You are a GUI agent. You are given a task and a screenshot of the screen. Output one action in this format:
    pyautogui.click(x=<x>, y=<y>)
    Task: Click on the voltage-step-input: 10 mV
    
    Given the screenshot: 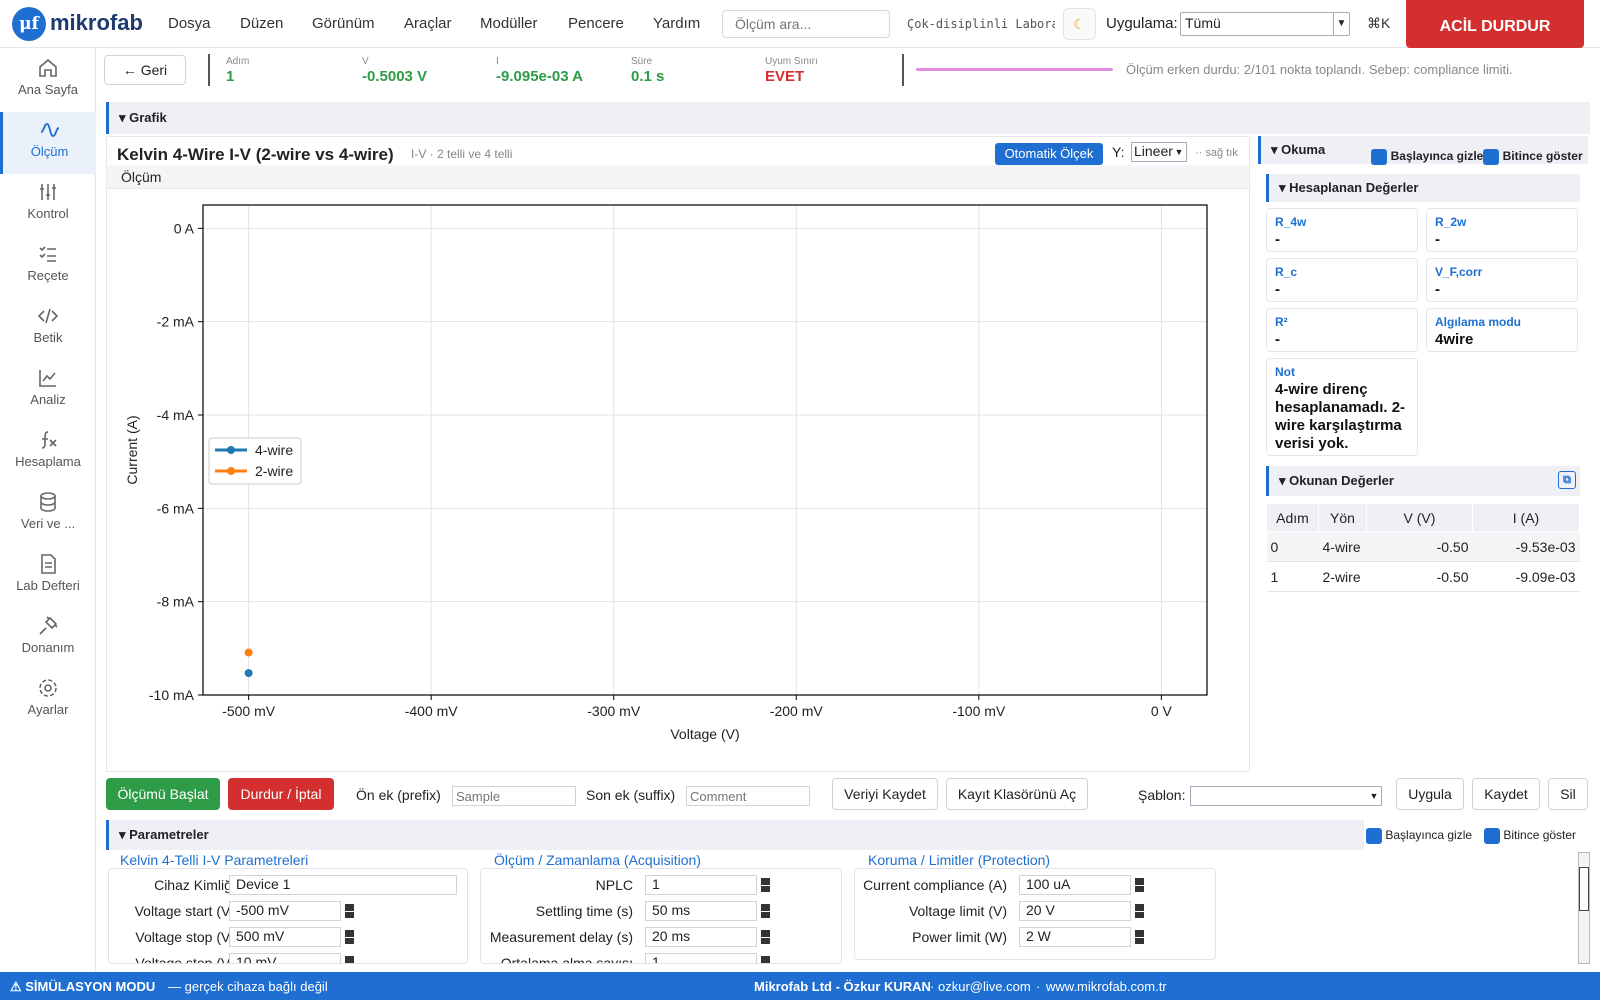 What is the action you would take?
    pyautogui.click(x=285, y=958)
    